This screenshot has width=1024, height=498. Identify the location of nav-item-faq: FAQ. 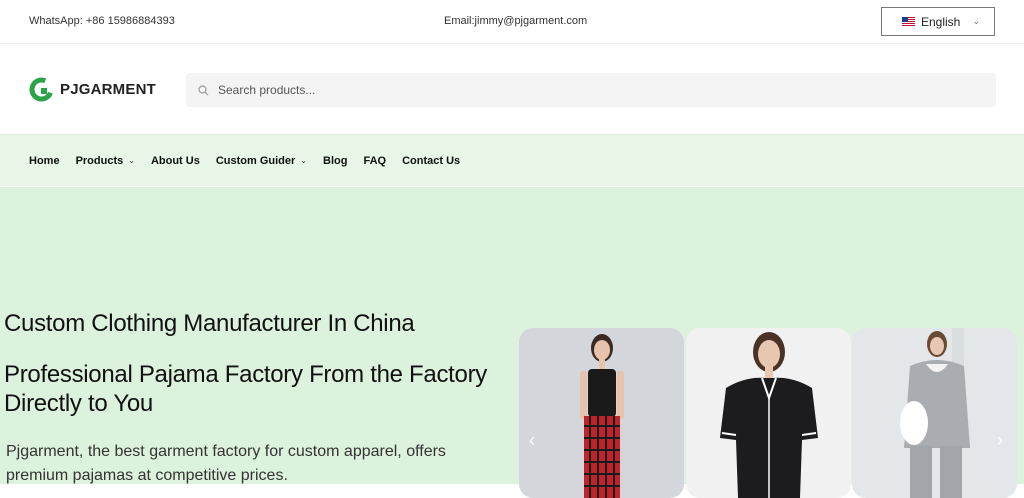
(374, 161).